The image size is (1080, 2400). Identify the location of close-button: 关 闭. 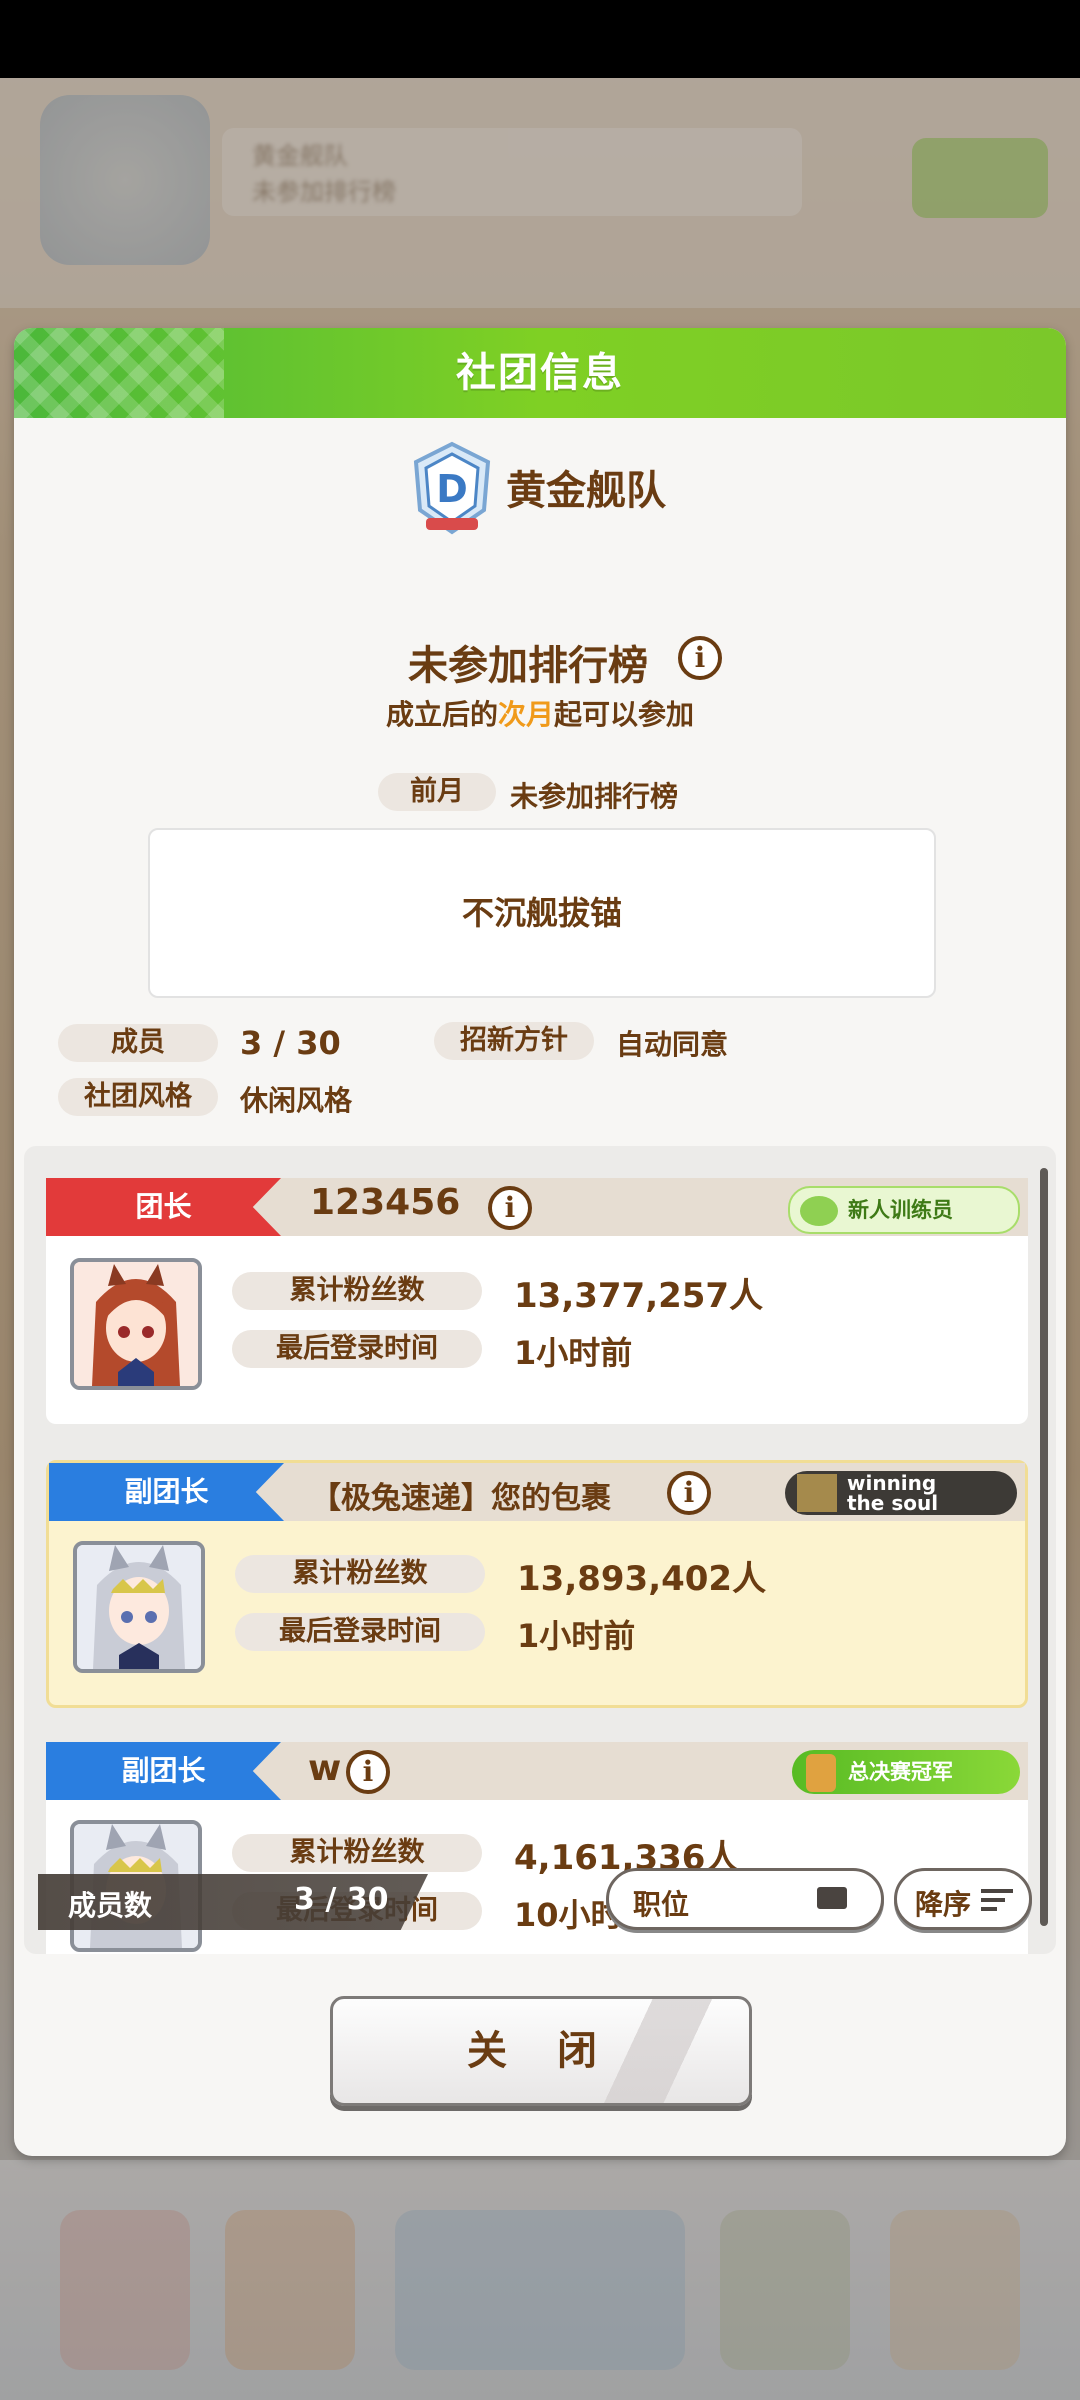
(541, 2051).